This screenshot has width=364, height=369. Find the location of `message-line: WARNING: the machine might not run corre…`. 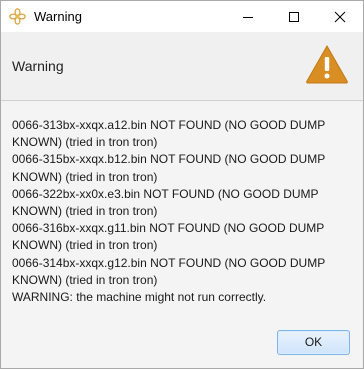

message-line: WARNING: the machine might not run corre… is located at coordinates (139, 297).